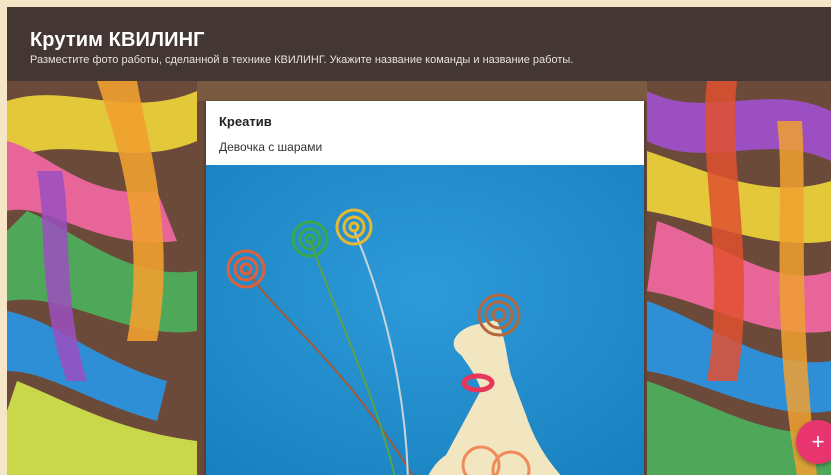 The width and height of the screenshot is (831, 475). I want to click on post-caption: Девочка с шарами, so click(271, 147).